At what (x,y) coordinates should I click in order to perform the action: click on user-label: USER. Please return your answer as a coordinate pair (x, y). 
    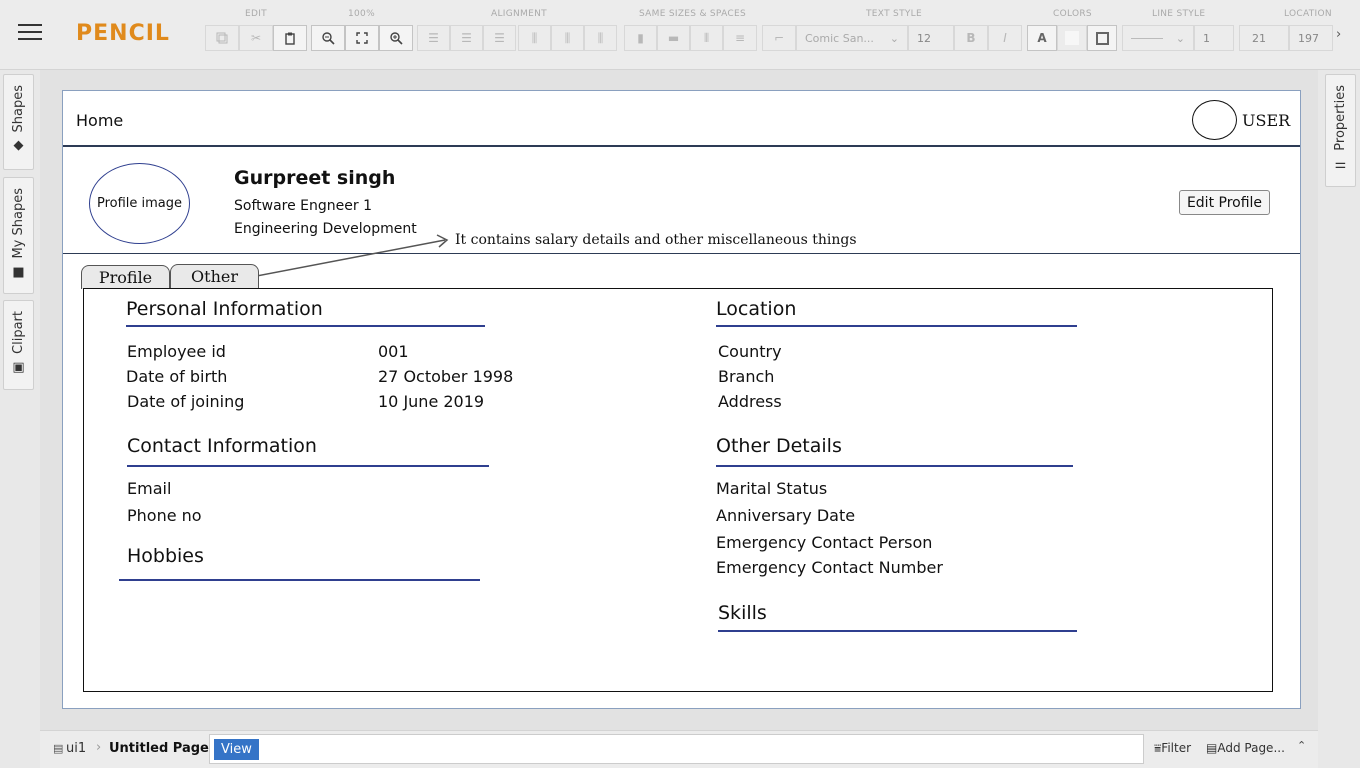
    Looking at the image, I should click on (1266, 120).